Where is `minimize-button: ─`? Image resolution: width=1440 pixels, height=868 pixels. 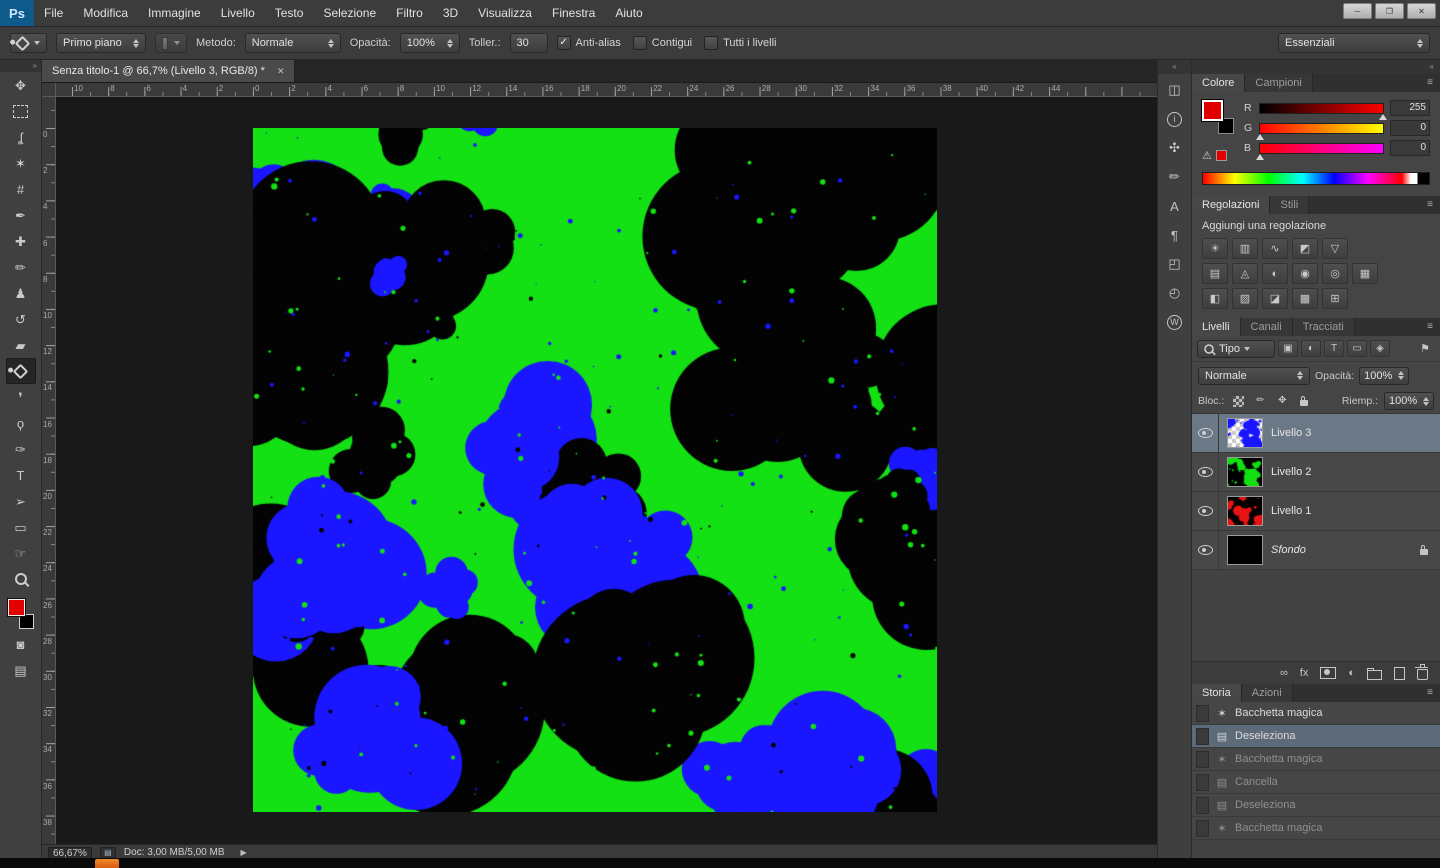 minimize-button: ─ is located at coordinates (1357, 11).